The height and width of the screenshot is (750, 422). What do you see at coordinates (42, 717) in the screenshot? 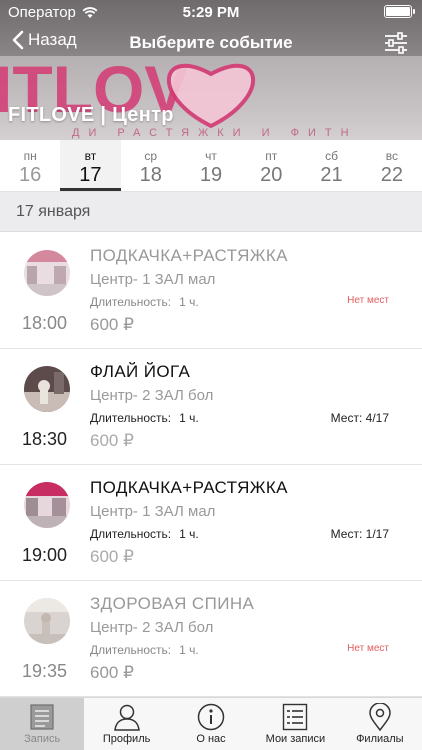
I see `calendar-list-icon` at bounding box center [42, 717].